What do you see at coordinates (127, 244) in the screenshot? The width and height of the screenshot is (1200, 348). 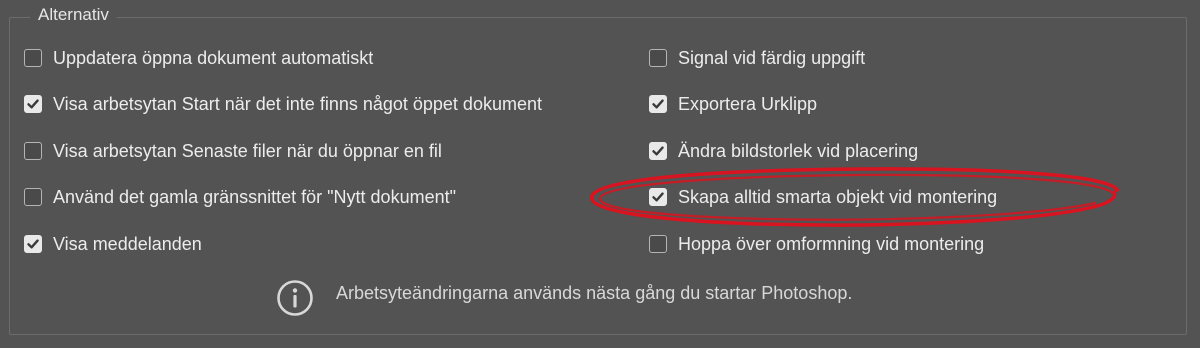 I see `option-label: Visa meddelanden` at bounding box center [127, 244].